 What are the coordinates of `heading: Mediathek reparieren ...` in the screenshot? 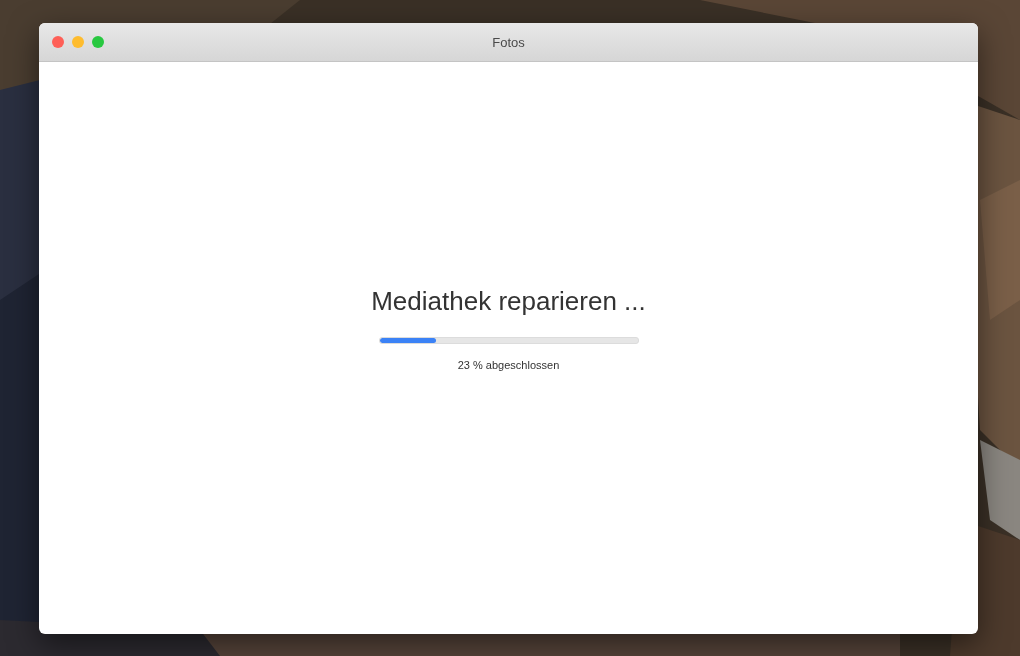 It's located at (508, 301).